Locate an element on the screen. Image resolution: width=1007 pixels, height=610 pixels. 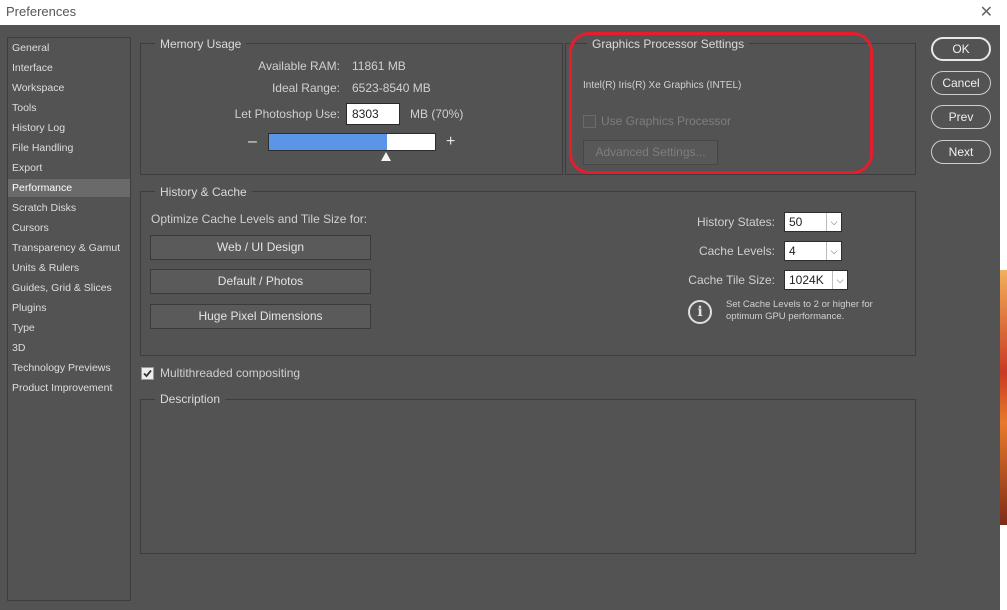
optimize-label: Optimize Cache Levels and Tile Size for: is located at coordinates (259, 219).